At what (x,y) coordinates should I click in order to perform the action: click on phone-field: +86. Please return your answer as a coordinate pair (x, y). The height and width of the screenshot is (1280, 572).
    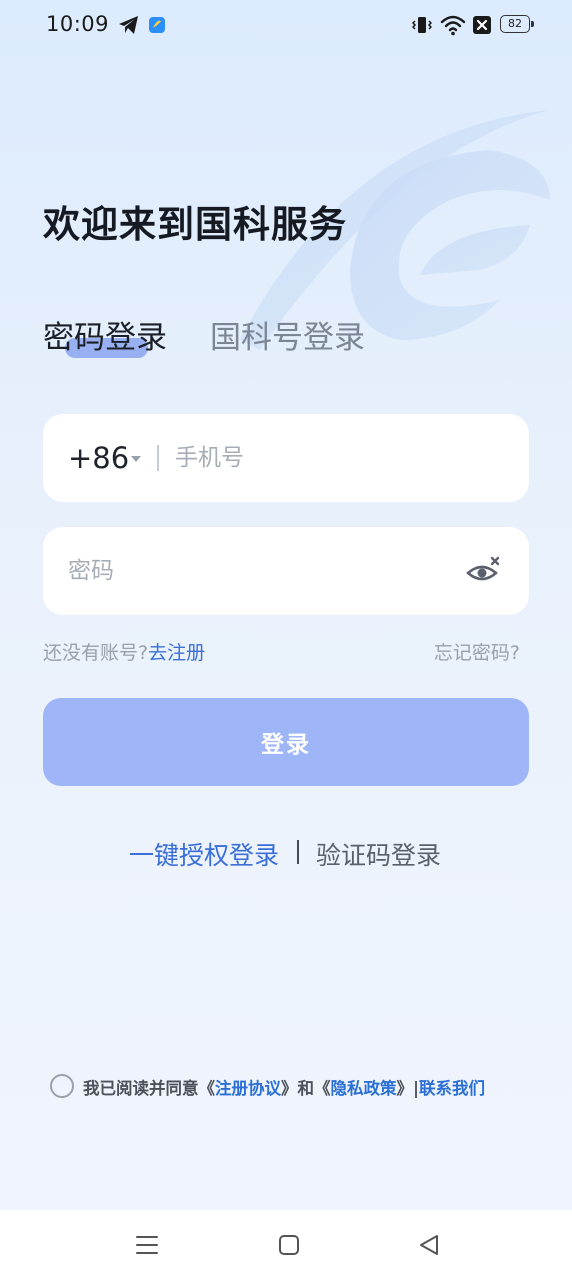
    Looking at the image, I should click on (286, 458).